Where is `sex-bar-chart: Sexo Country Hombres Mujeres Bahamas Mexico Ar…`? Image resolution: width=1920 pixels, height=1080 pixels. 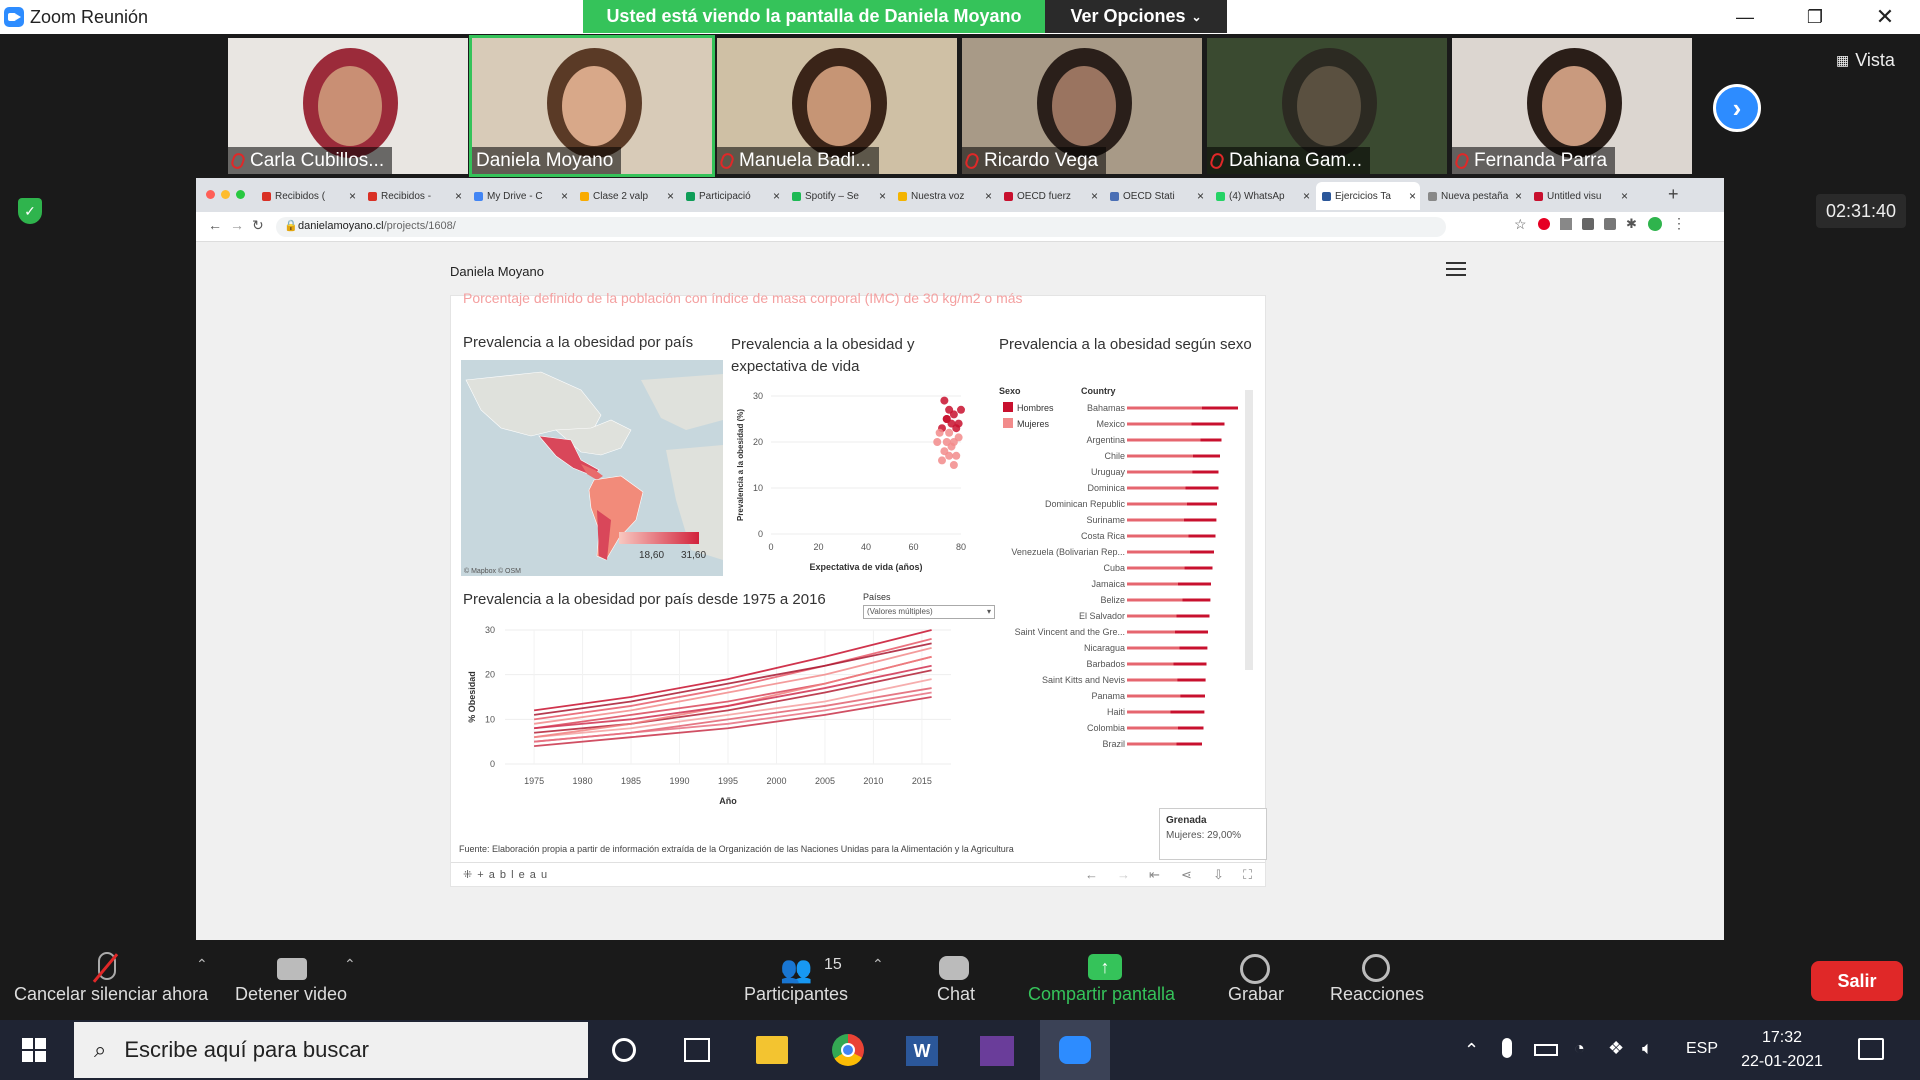 sex-bar-chart: Sexo Country Hombres Mujeres Bahamas Mexico Ar… is located at coordinates (1130, 567).